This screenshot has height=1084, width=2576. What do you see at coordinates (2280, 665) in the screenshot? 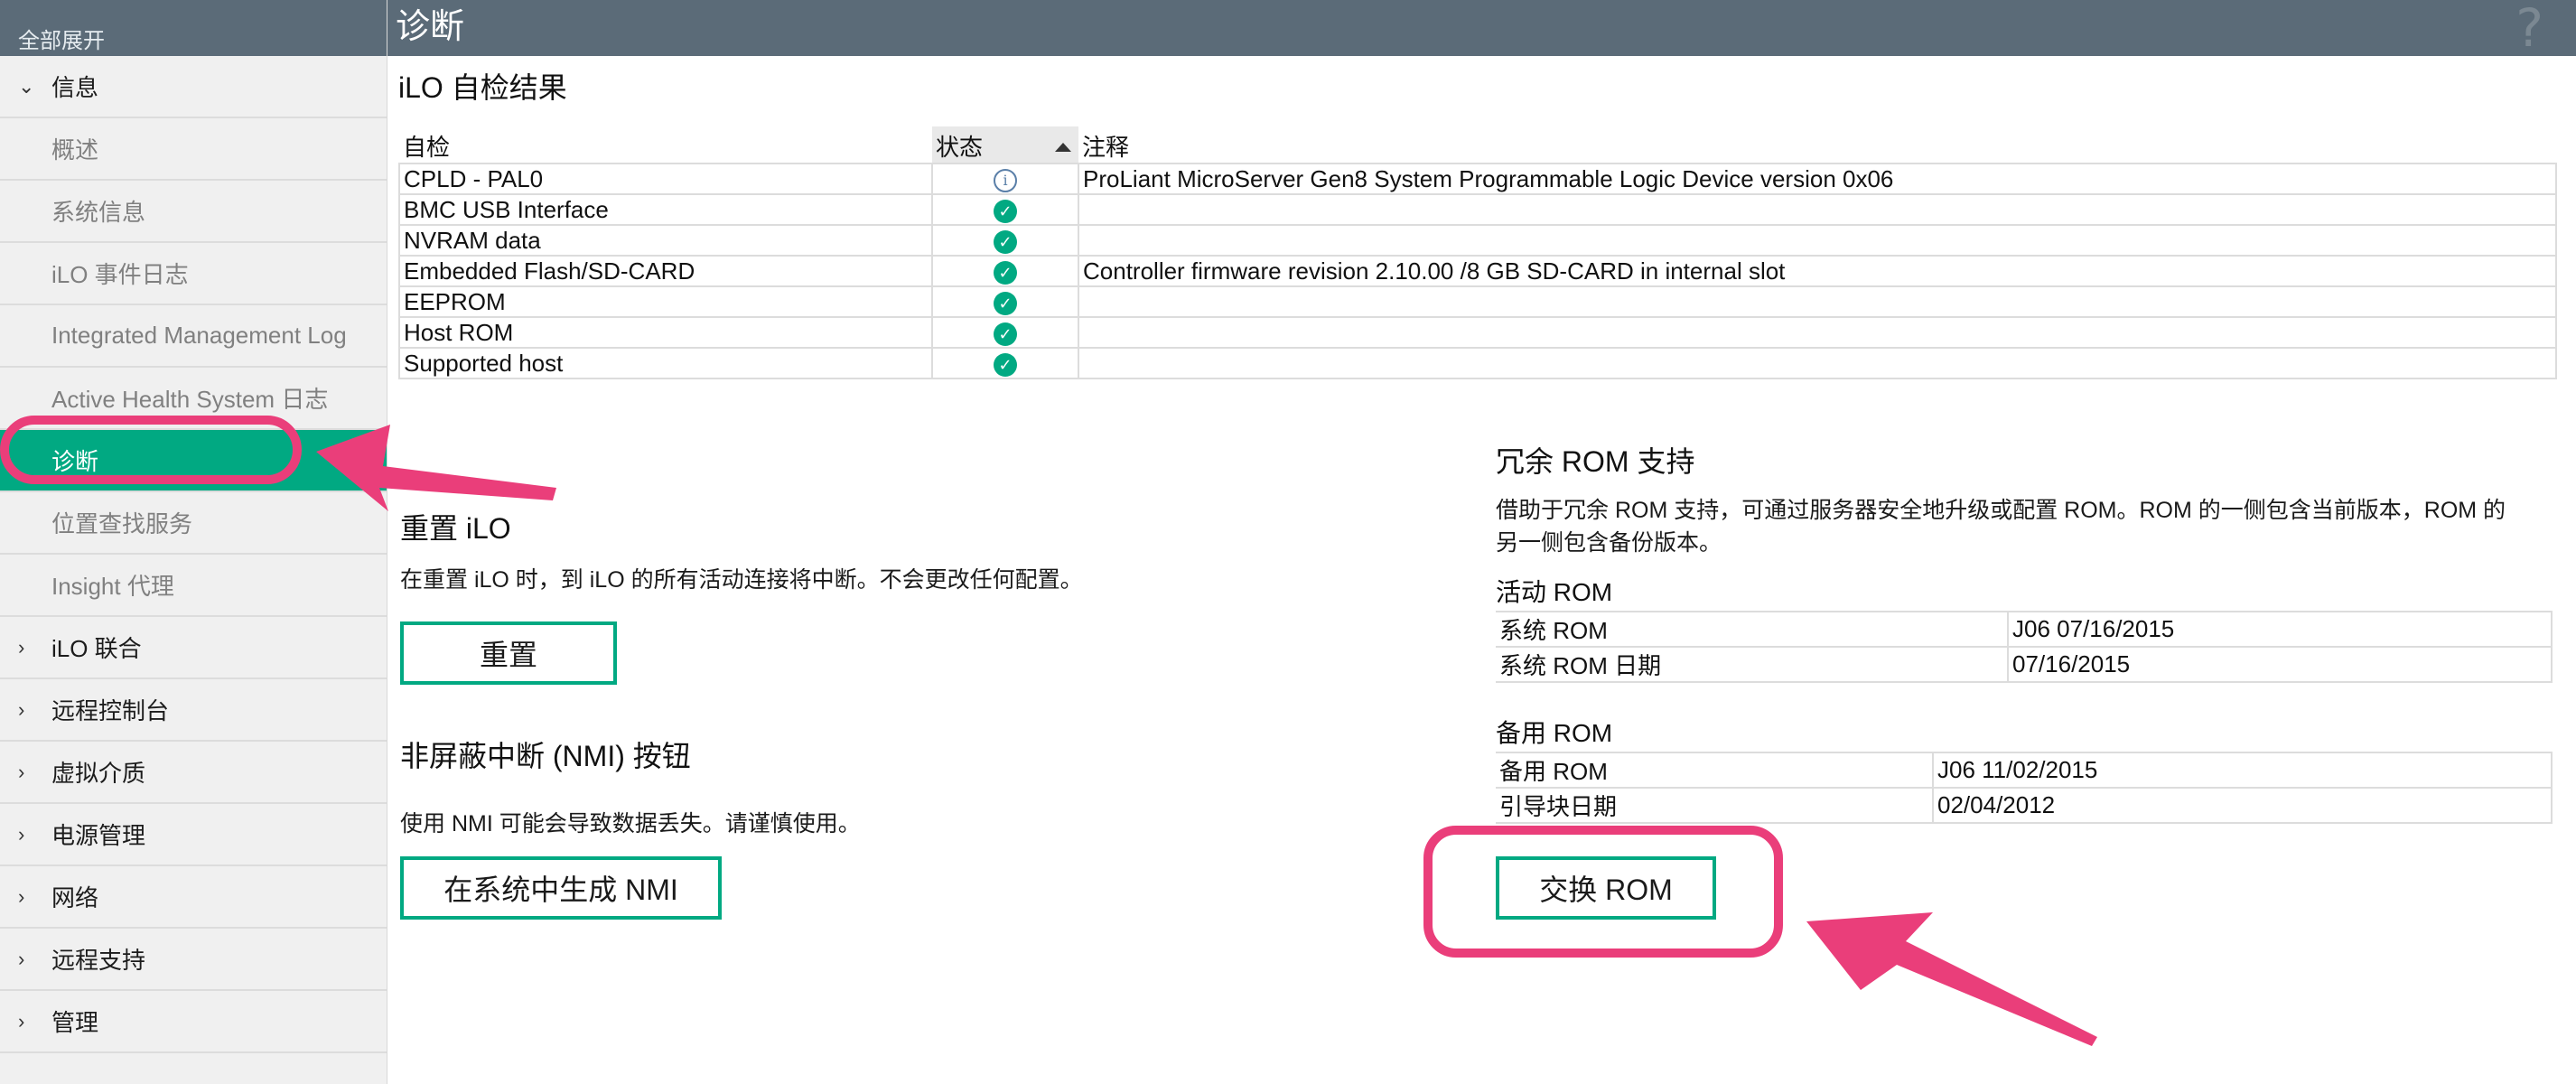
I see `rom-value: 07/16/2015` at bounding box center [2280, 665].